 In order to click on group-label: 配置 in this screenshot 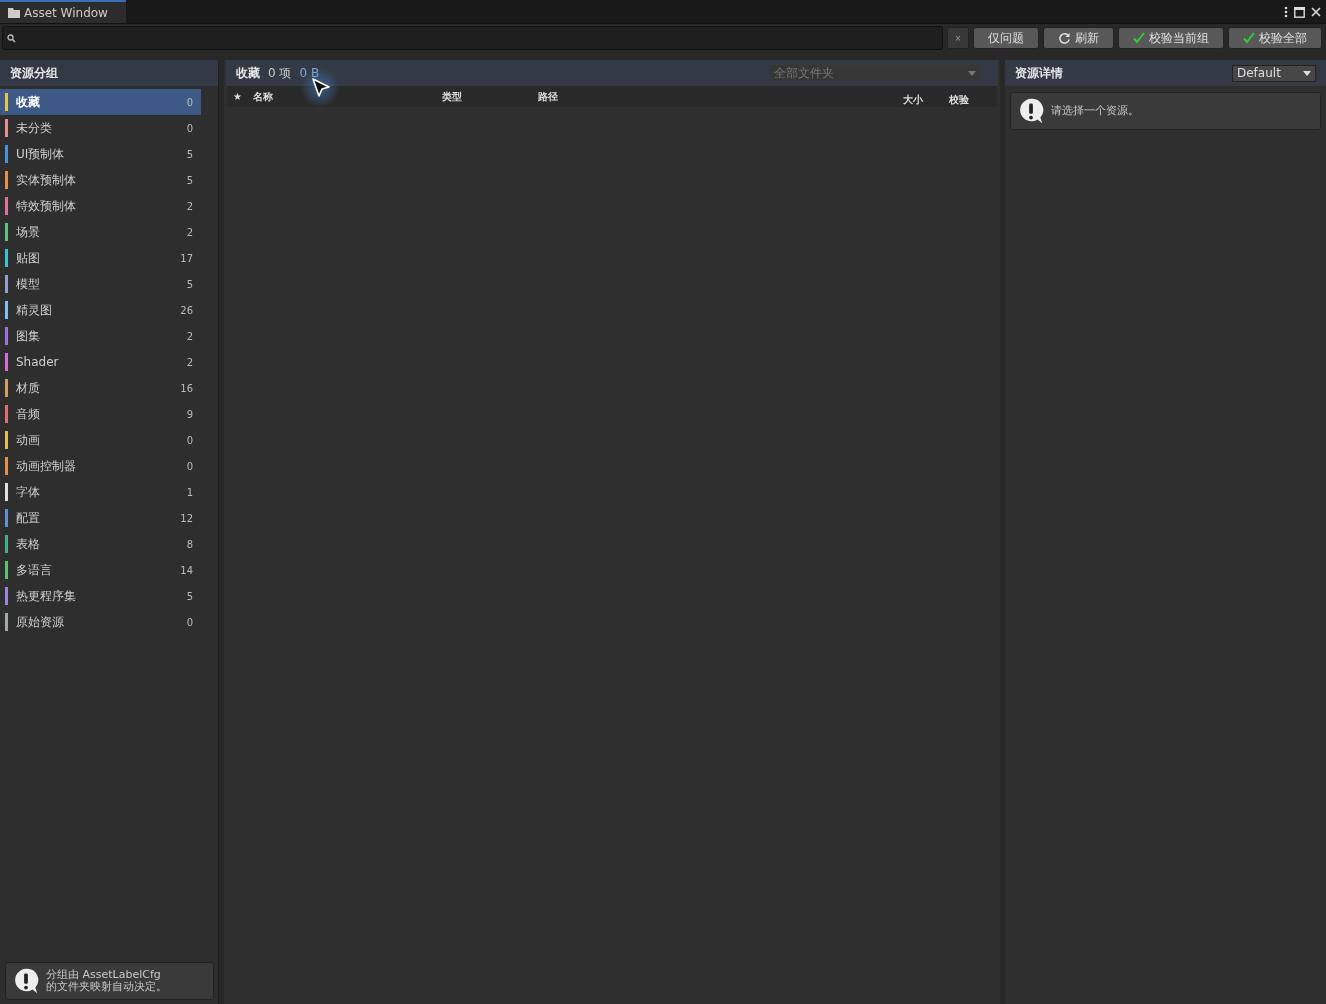, I will do `click(28, 518)`.